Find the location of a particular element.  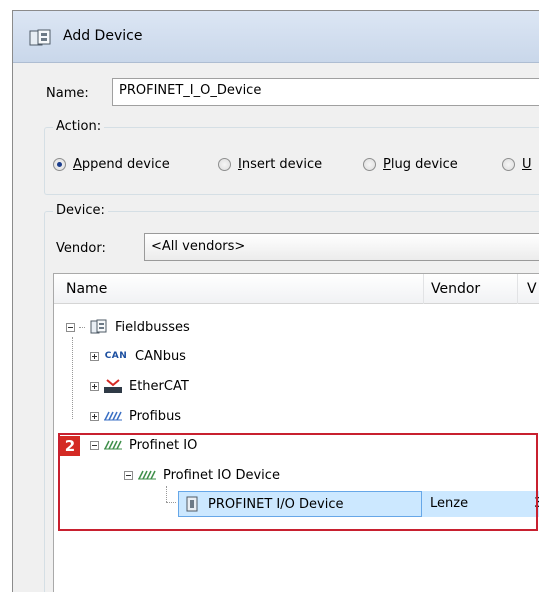

radio-update-device: U is located at coordinates (517, 164).